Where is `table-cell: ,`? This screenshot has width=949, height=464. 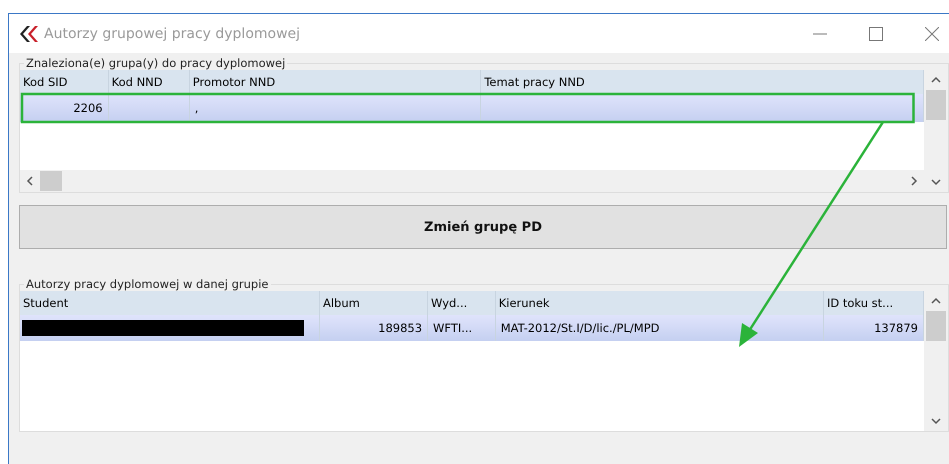 table-cell: , is located at coordinates (196, 108).